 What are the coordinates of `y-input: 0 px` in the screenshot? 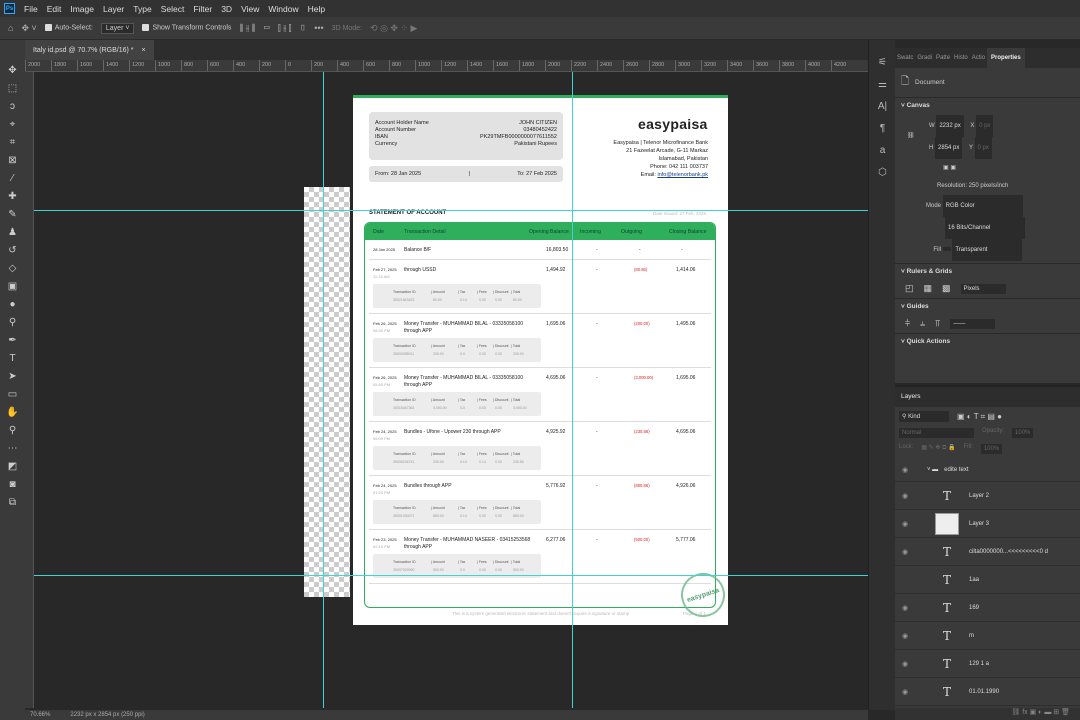 It's located at (983, 148).